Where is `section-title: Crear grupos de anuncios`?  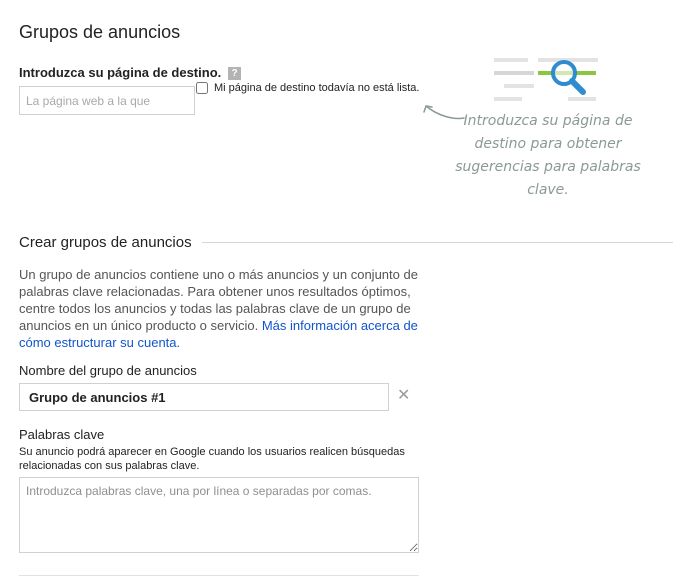 section-title: Crear grupos de anuncios is located at coordinates (110, 242).